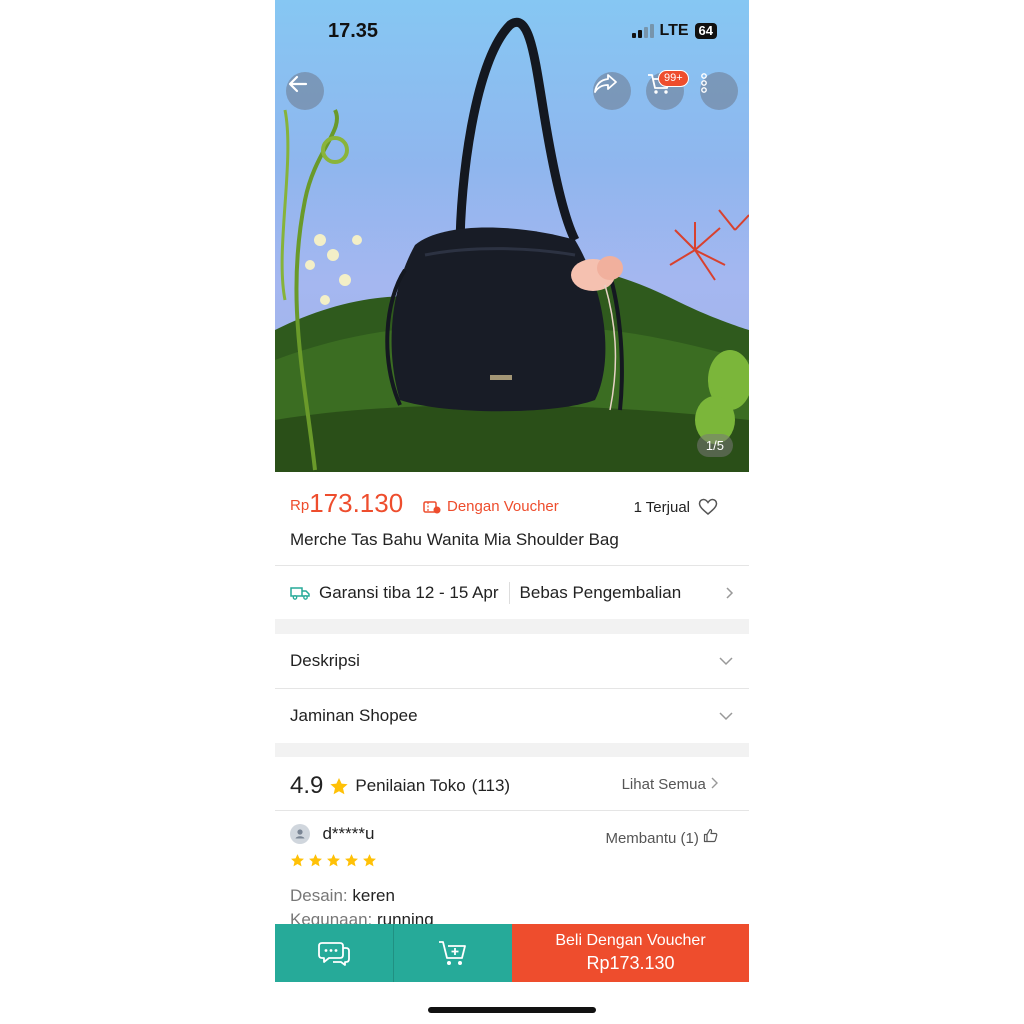 This screenshot has width=1024, height=1024. What do you see at coordinates (512, 1010) in the screenshot?
I see `home-indicator` at bounding box center [512, 1010].